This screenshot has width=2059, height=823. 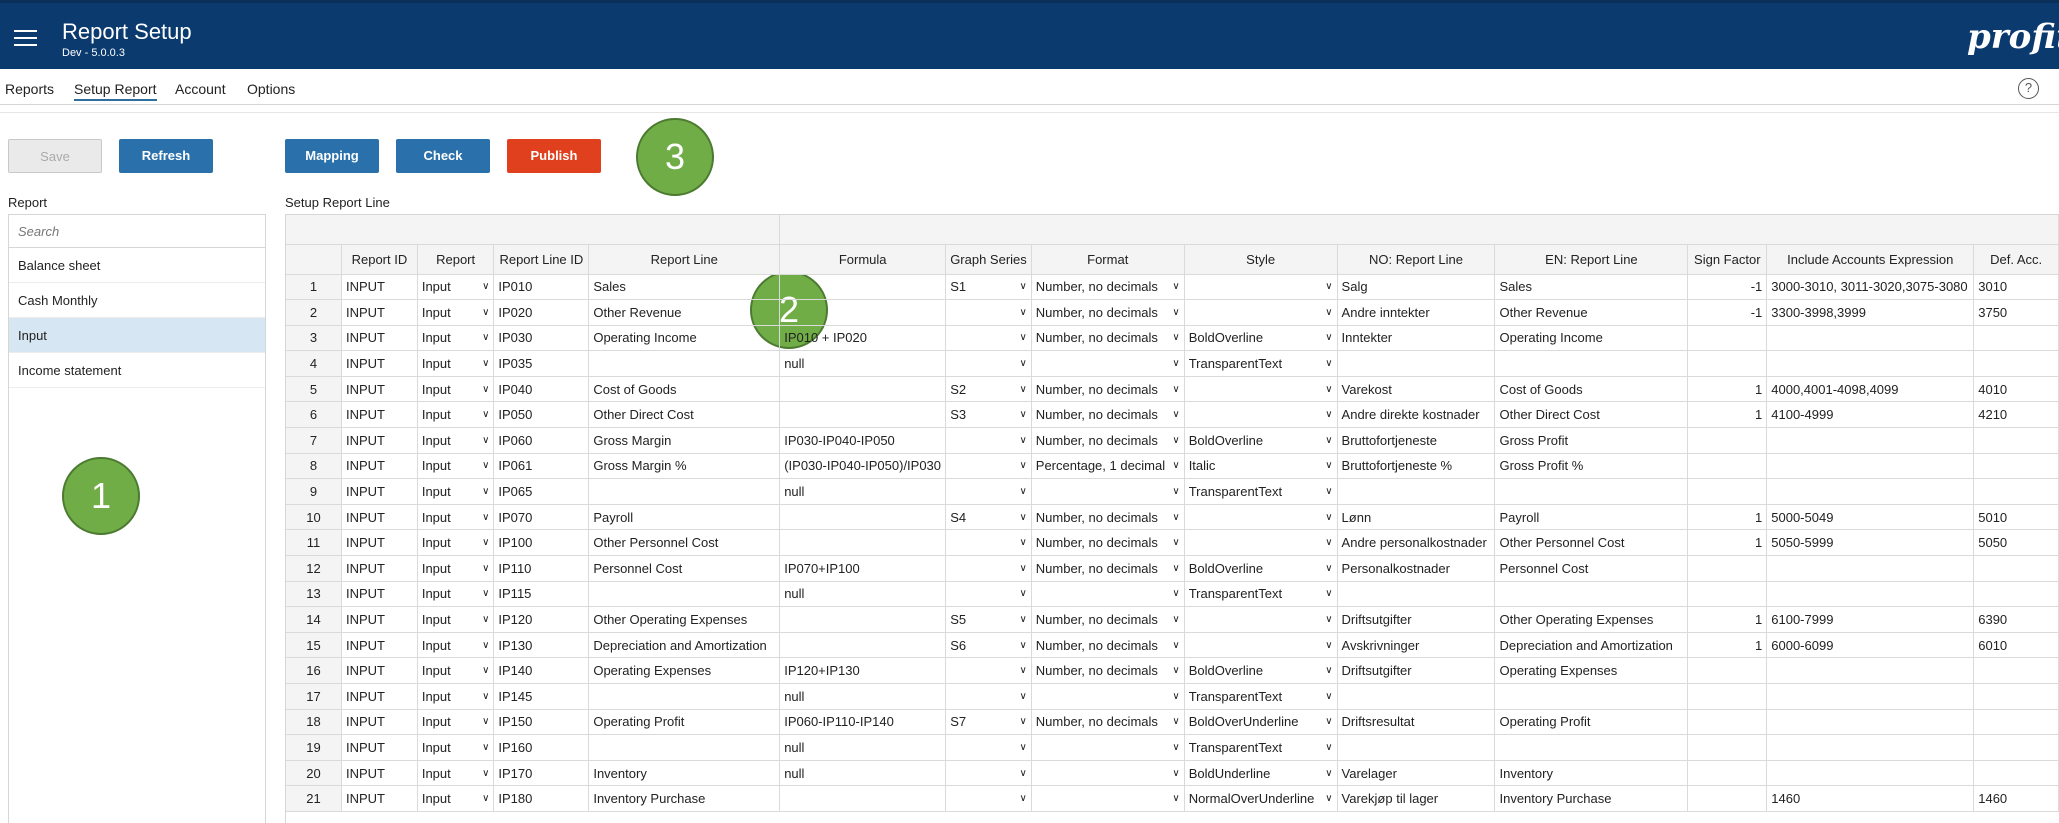 What do you see at coordinates (684, 670) in the screenshot?
I see `grid-cell: Operating Expenses` at bounding box center [684, 670].